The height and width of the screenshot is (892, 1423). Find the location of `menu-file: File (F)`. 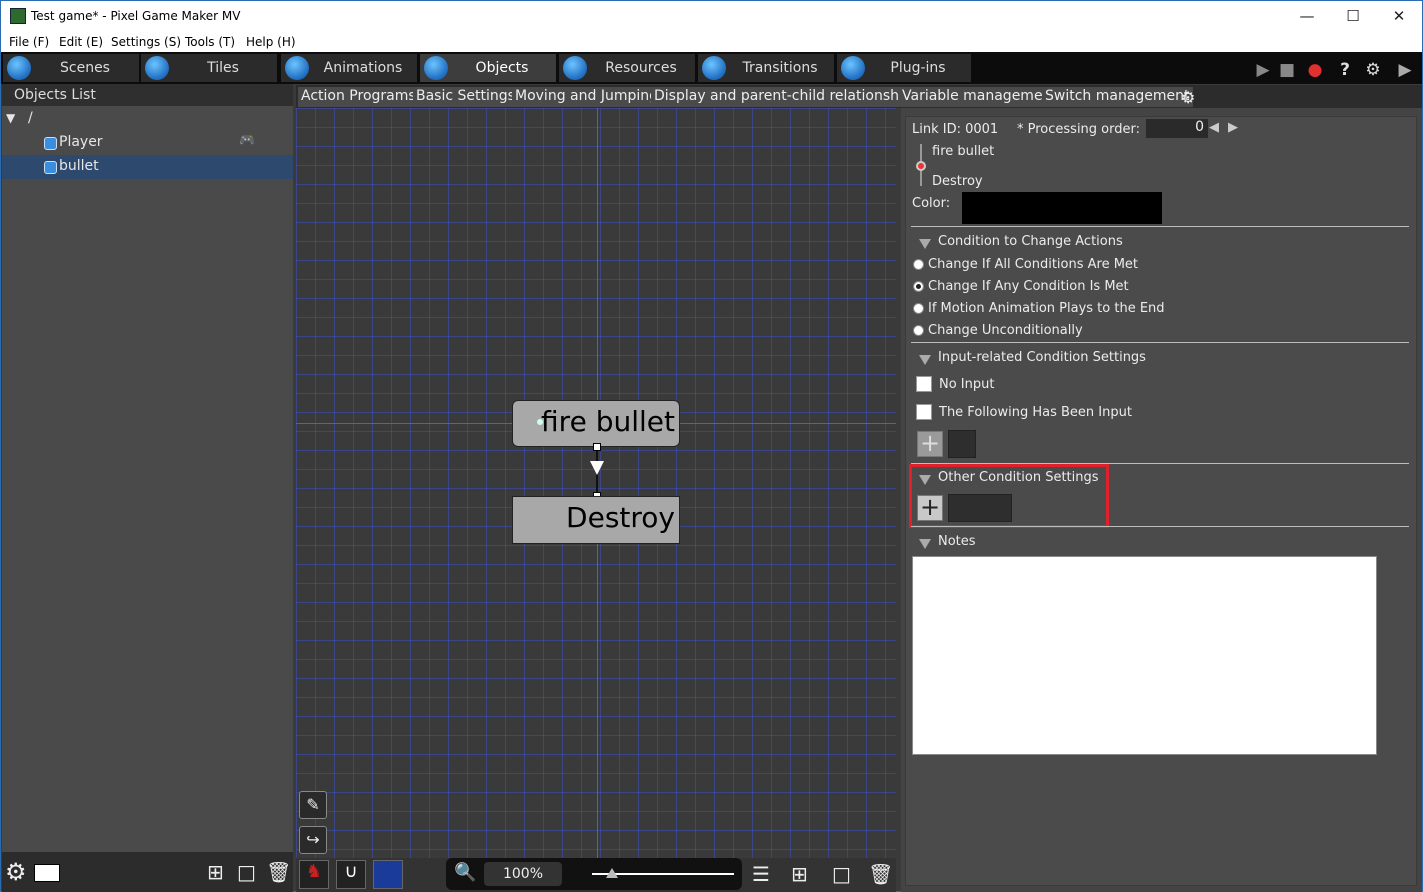

menu-file: File (F) is located at coordinates (29, 42).